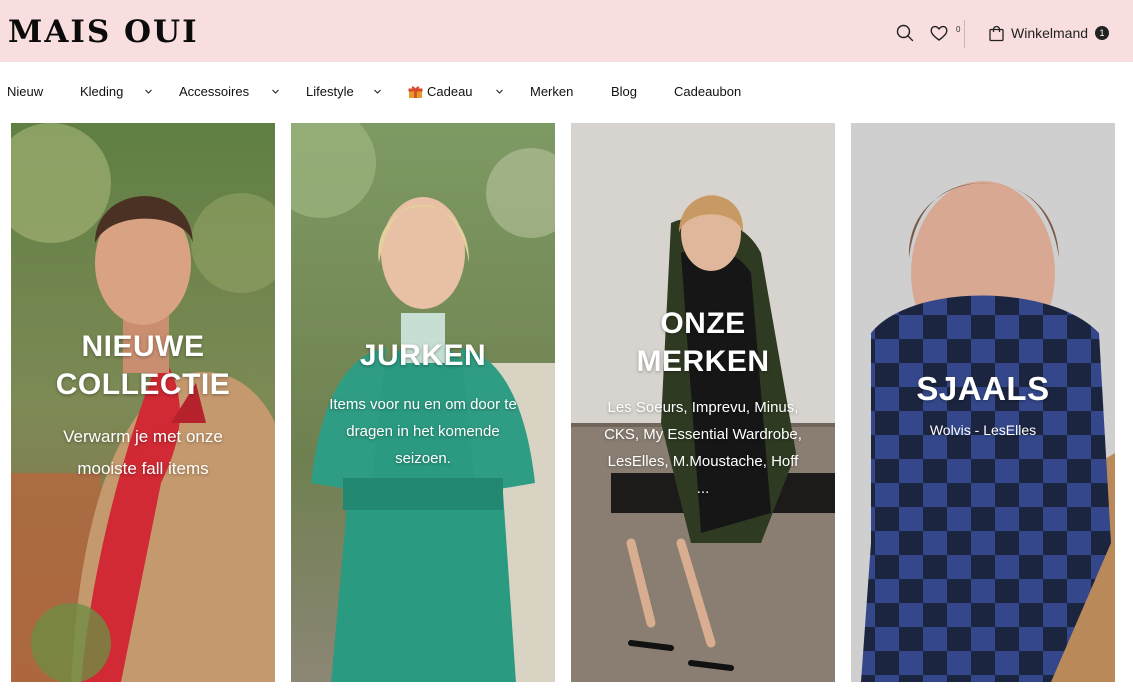 The width and height of the screenshot is (1133, 697). What do you see at coordinates (551, 91) in the screenshot?
I see `nav-item-merken: Merken` at bounding box center [551, 91].